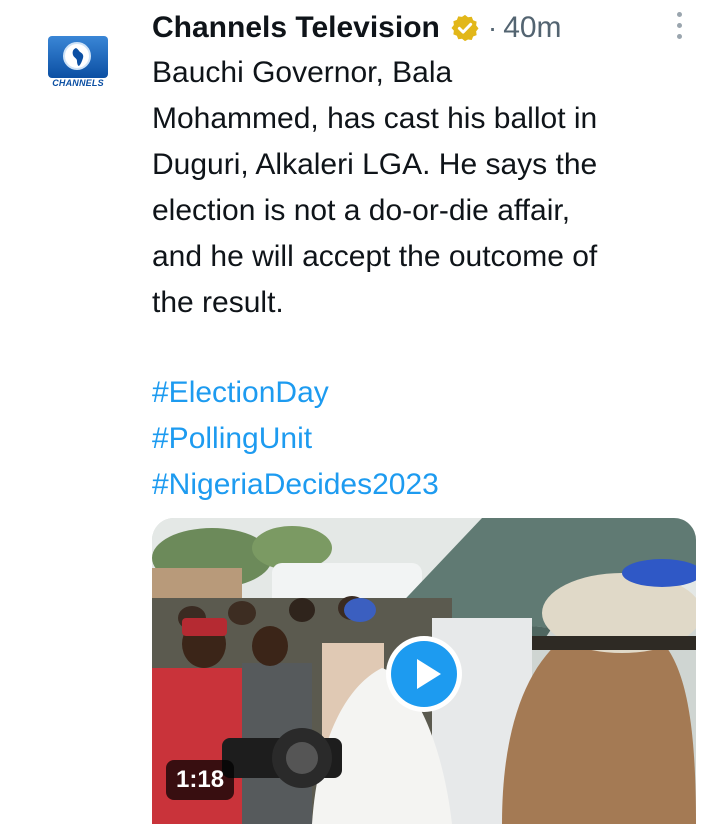  What do you see at coordinates (375, 164) in the screenshot?
I see `tweet-text-line: Duguri, Alkaleri LGA. He says the` at bounding box center [375, 164].